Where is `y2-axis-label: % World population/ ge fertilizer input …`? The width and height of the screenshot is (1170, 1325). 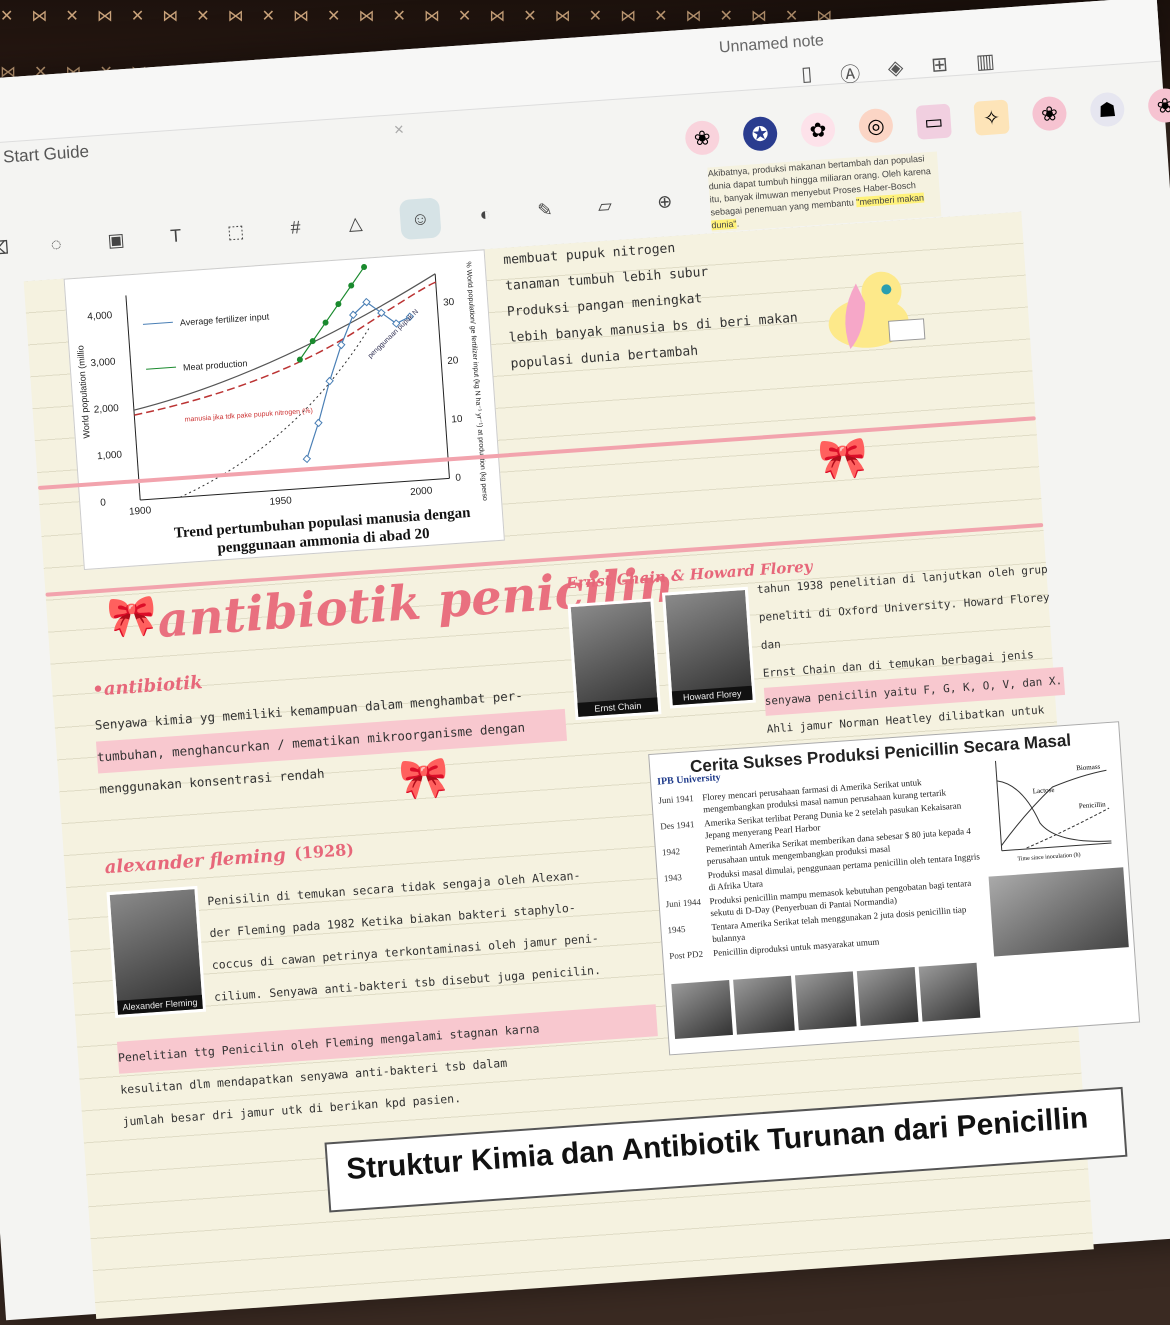
y2-axis-label: % World population/ ge fertilizer input … is located at coordinates (477, 394).